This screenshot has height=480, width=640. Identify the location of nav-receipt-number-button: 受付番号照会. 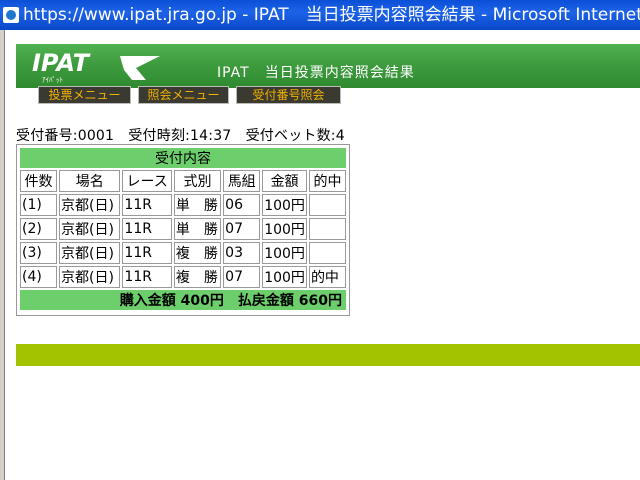
(288, 95).